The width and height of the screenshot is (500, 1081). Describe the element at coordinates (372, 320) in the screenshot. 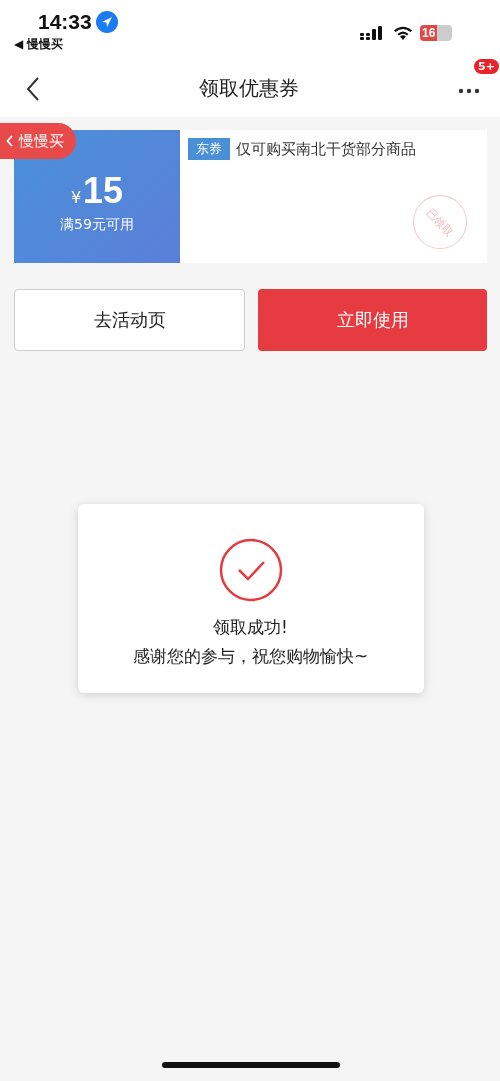

I see `use-now-button: 立即使用` at that location.